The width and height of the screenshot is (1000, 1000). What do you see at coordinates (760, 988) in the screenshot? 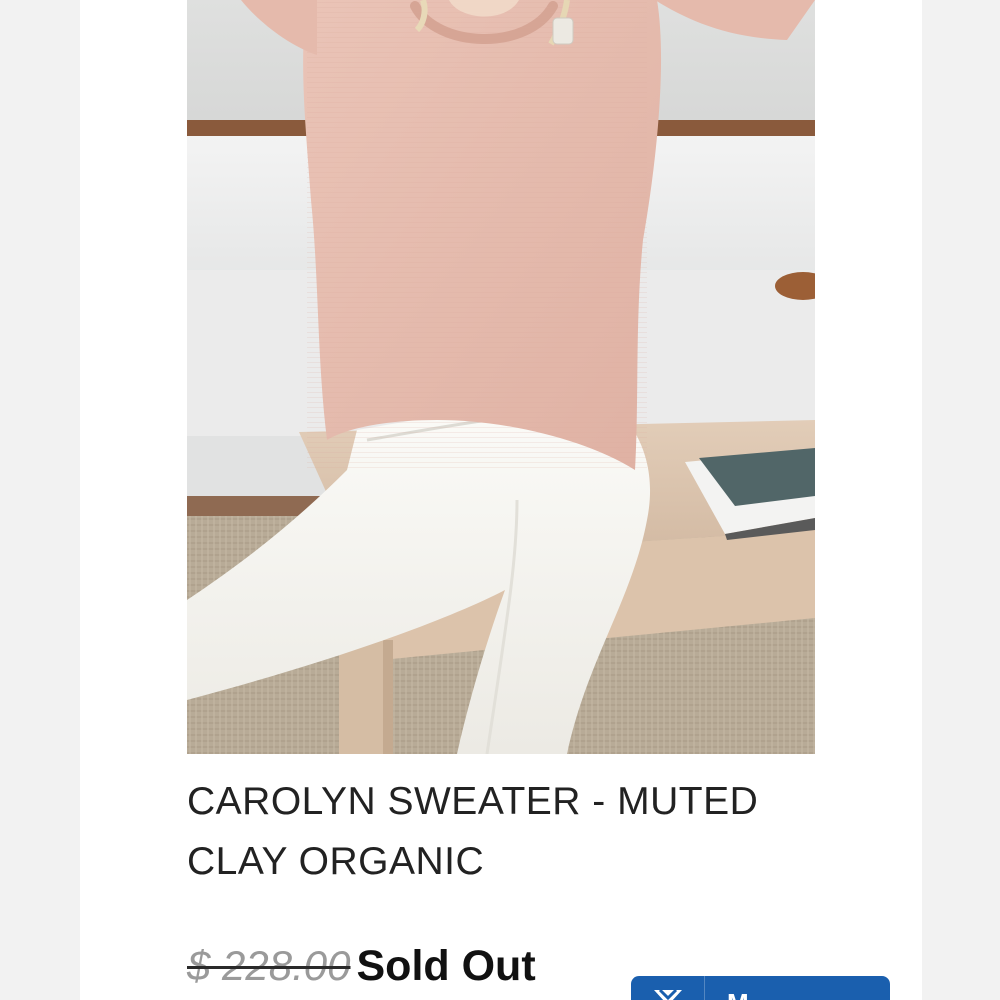
I see `floating-app-button: M` at bounding box center [760, 988].